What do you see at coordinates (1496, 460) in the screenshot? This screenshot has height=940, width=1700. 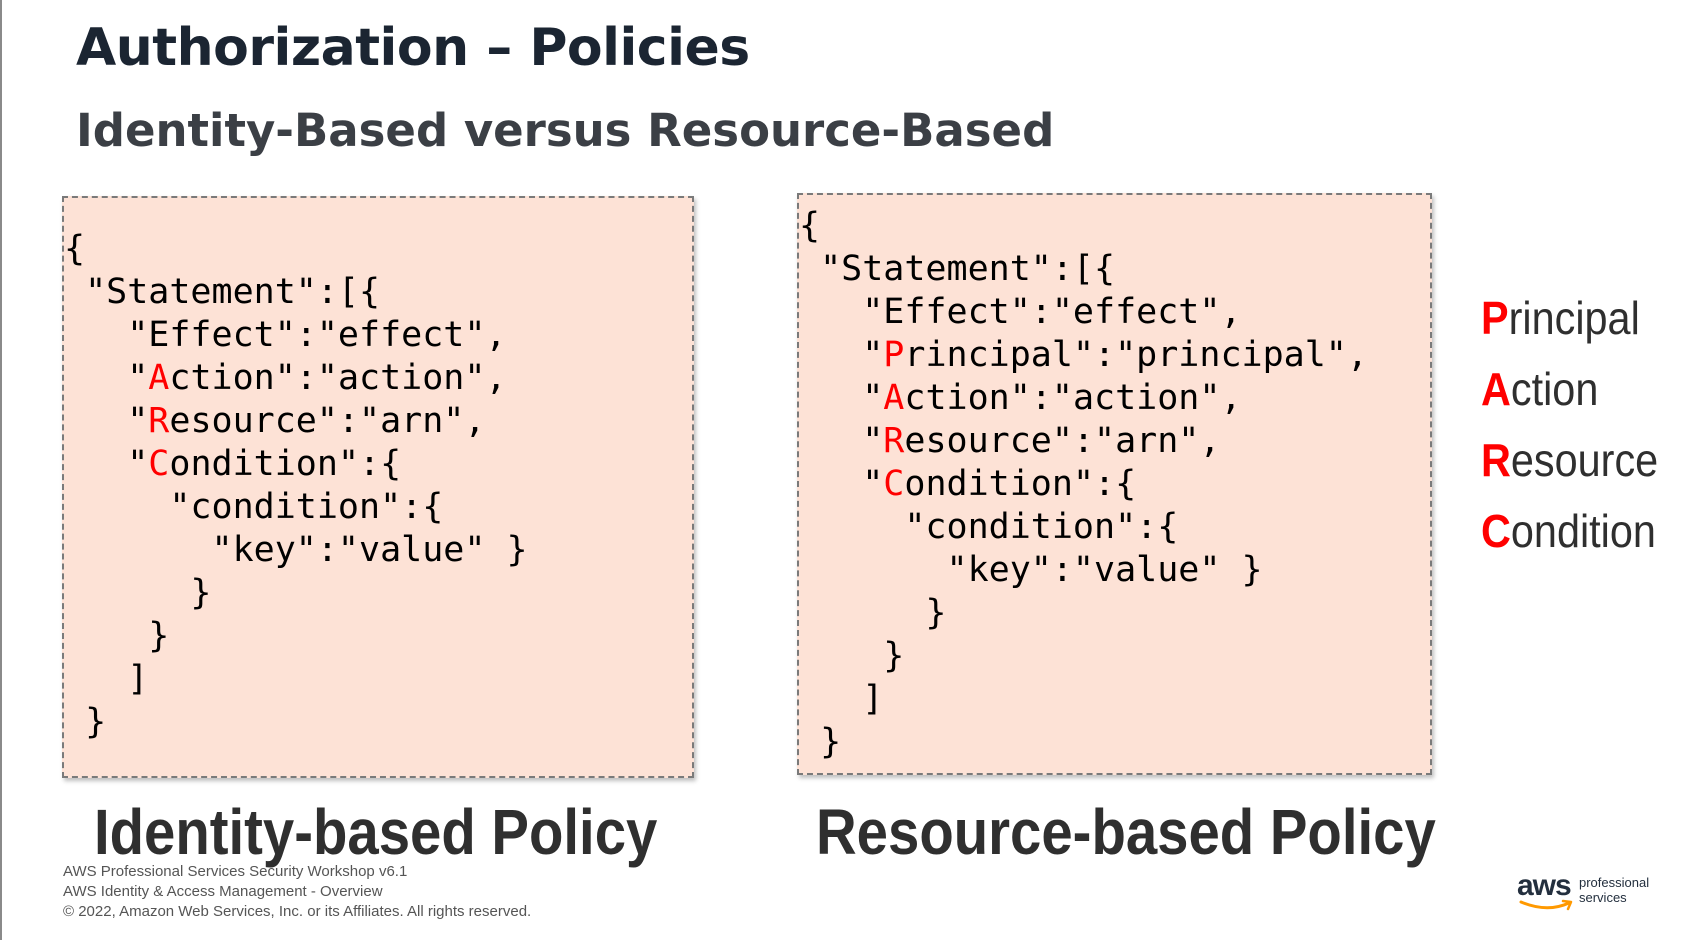 I see `parc-letter: R` at bounding box center [1496, 460].